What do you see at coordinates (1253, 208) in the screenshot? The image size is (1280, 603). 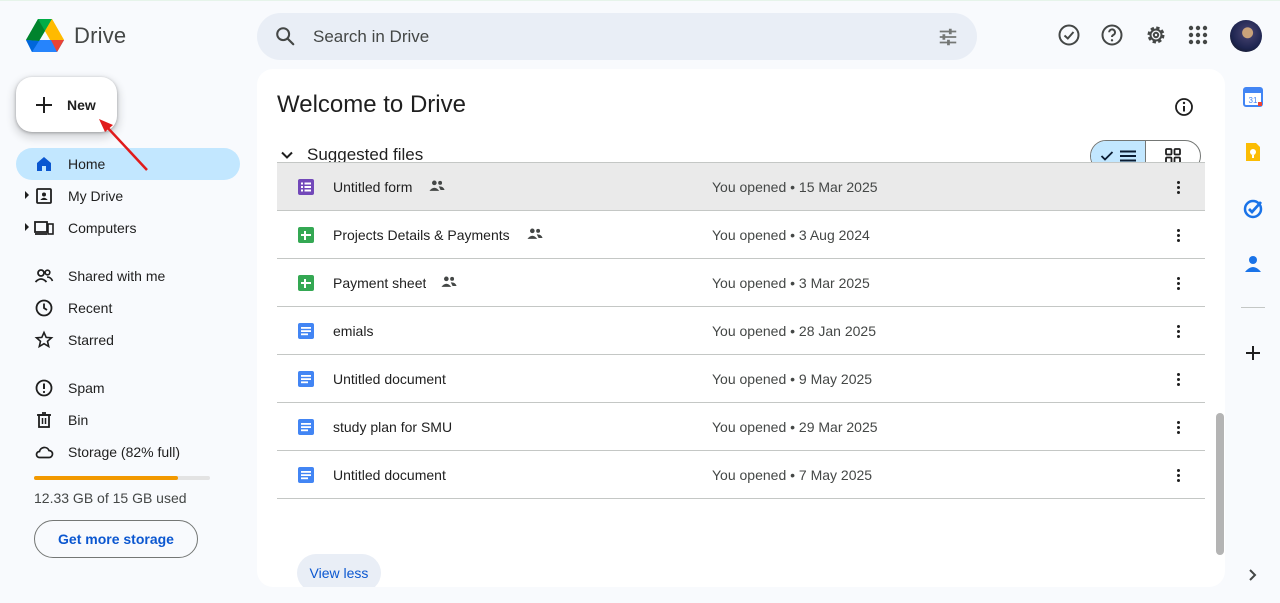 I see `tasks-icon` at bounding box center [1253, 208].